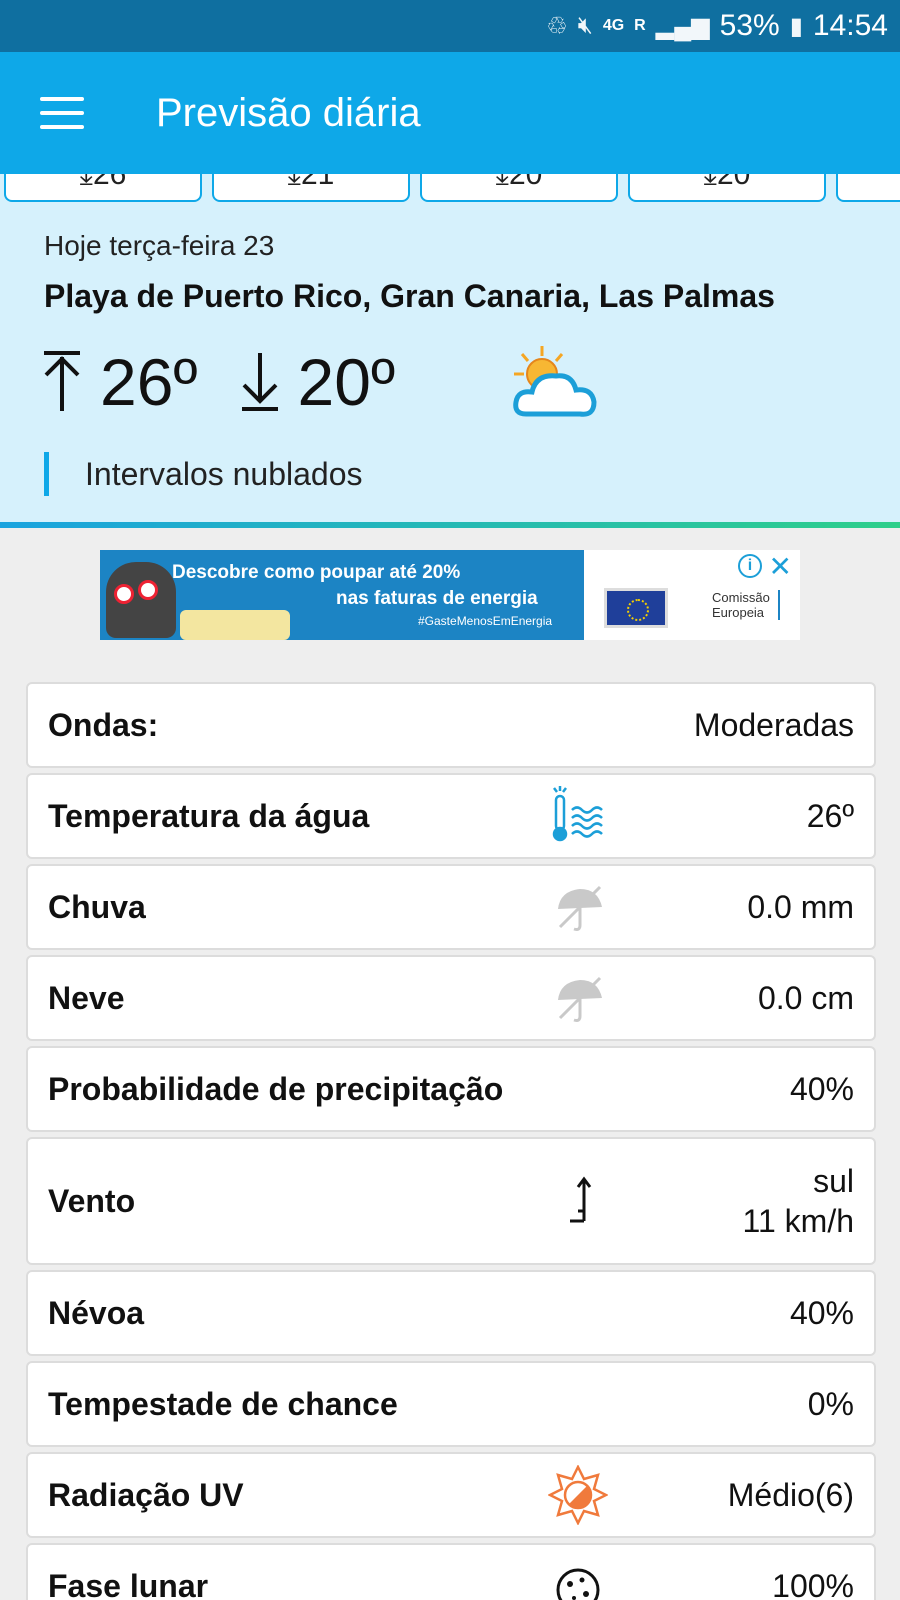 Image resolution: width=900 pixels, height=1600 pixels. I want to click on temperature-range: 26º 20º, so click(237, 382).